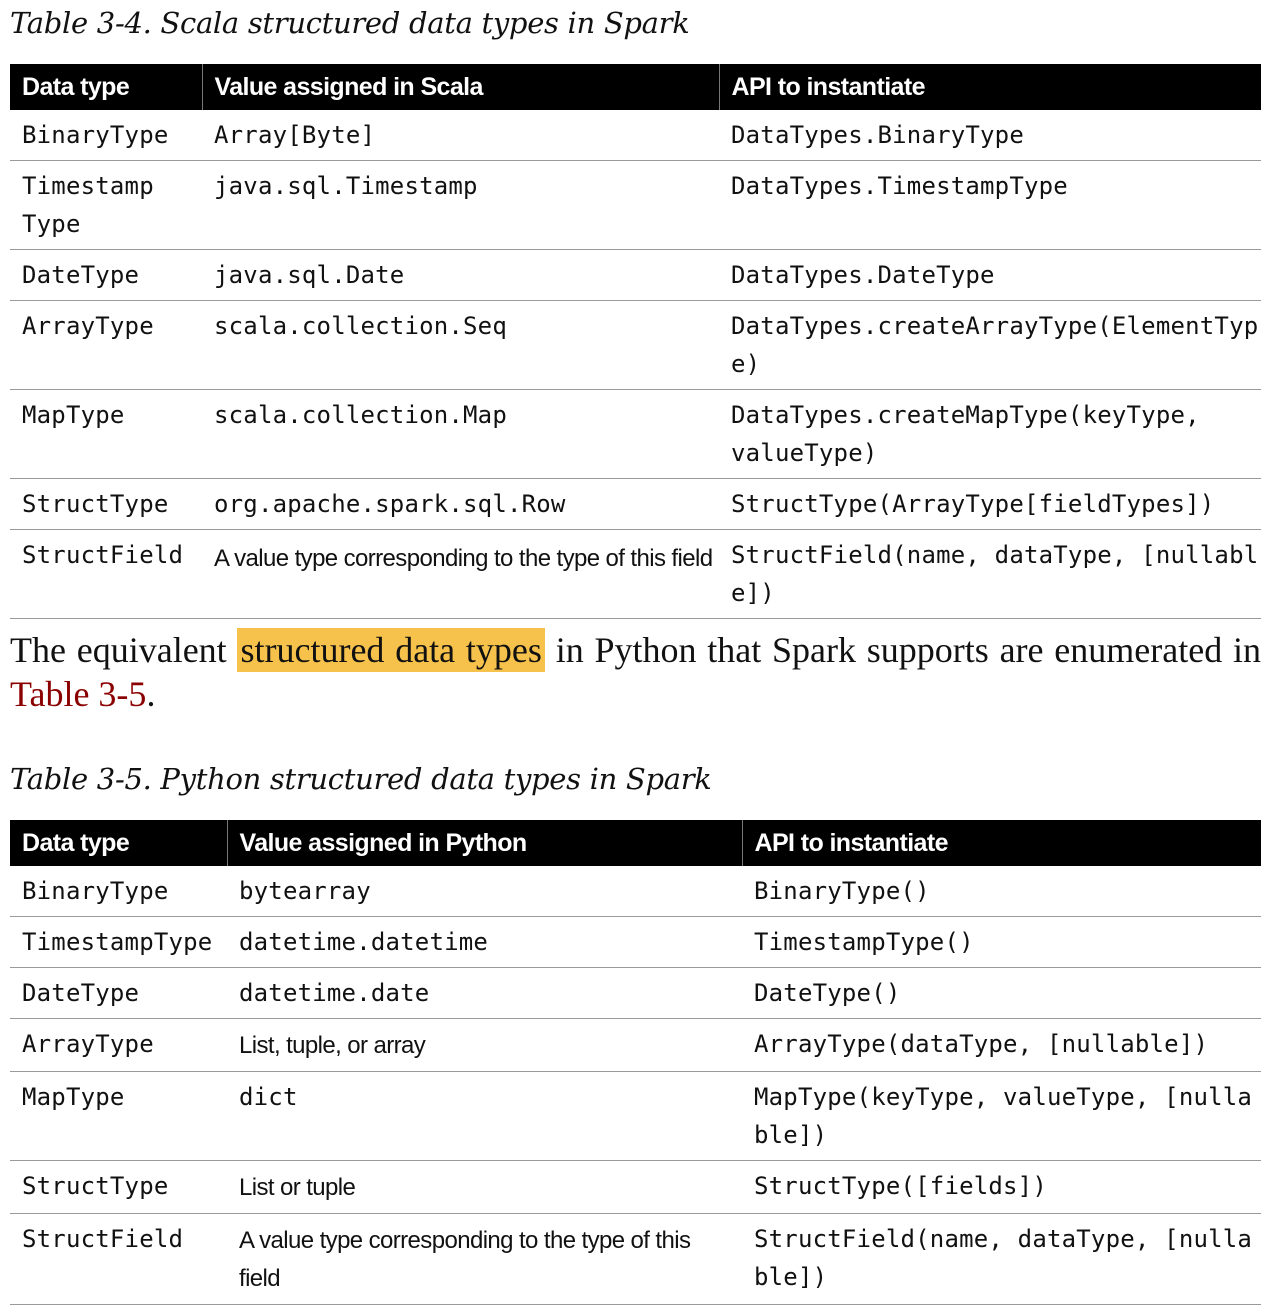 The height and width of the screenshot is (1305, 1266). Describe the element at coordinates (990, 345) in the screenshot. I see `cell-api: DataTypes.createArrayType(ElementType)` at that location.